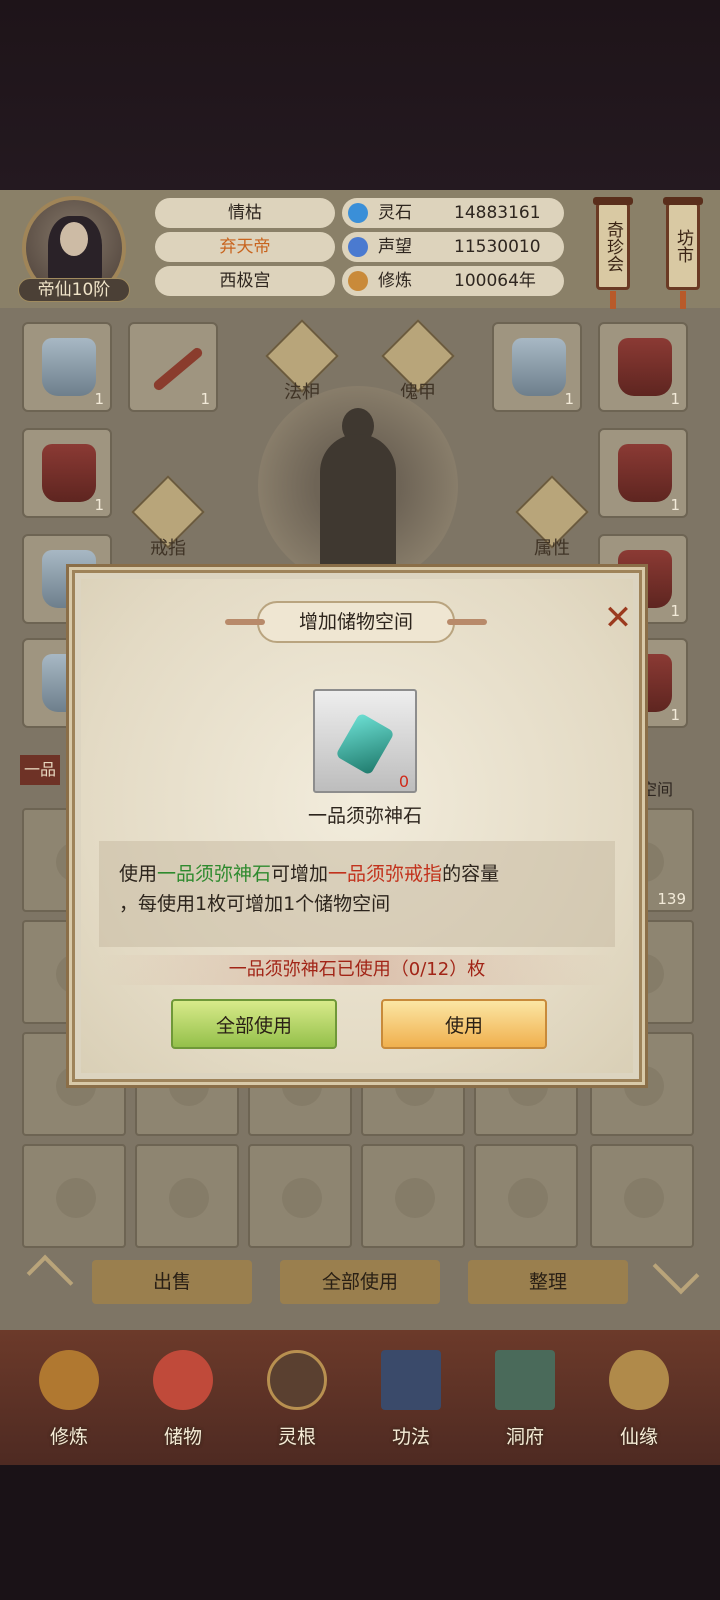 The height and width of the screenshot is (1600, 720). I want to click on item-name: 一品须弥神石, so click(364, 816).